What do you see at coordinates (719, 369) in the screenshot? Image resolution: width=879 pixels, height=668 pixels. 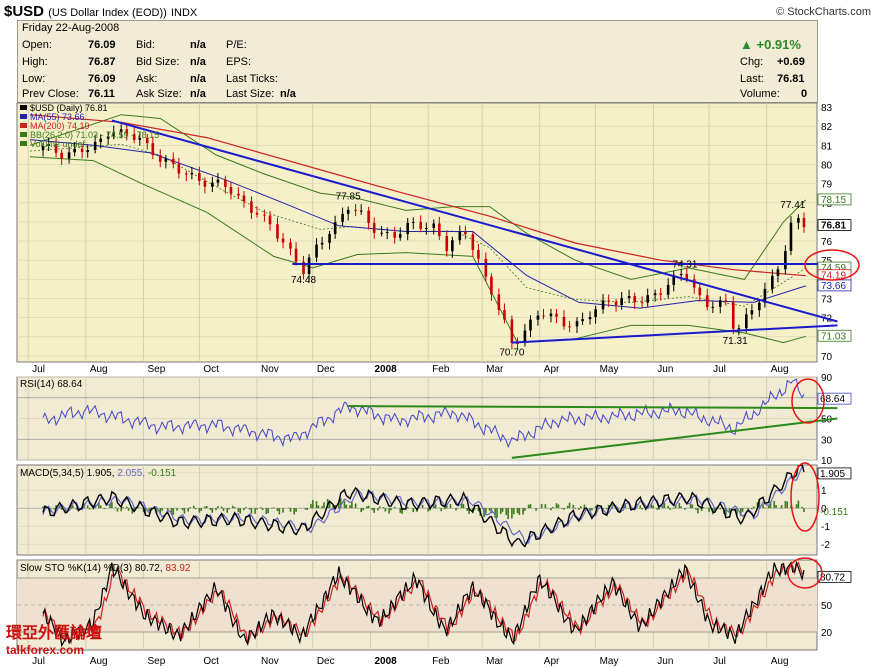 I see `price-x-tick: Jul` at bounding box center [719, 369].